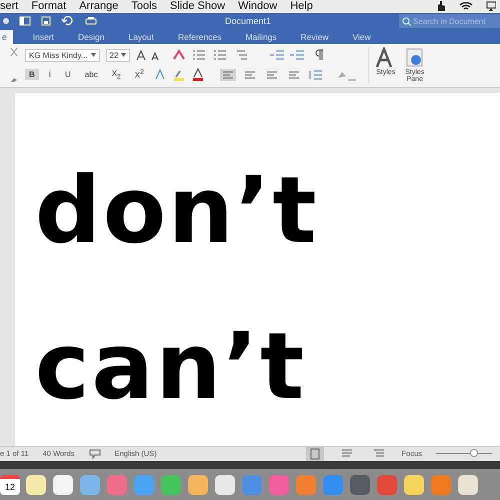 Image resolution: width=500 pixels, height=500 pixels. What do you see at coordinates (406, 21) in the screenshot?
I see `search-icon` at bounding box center [406, 21].